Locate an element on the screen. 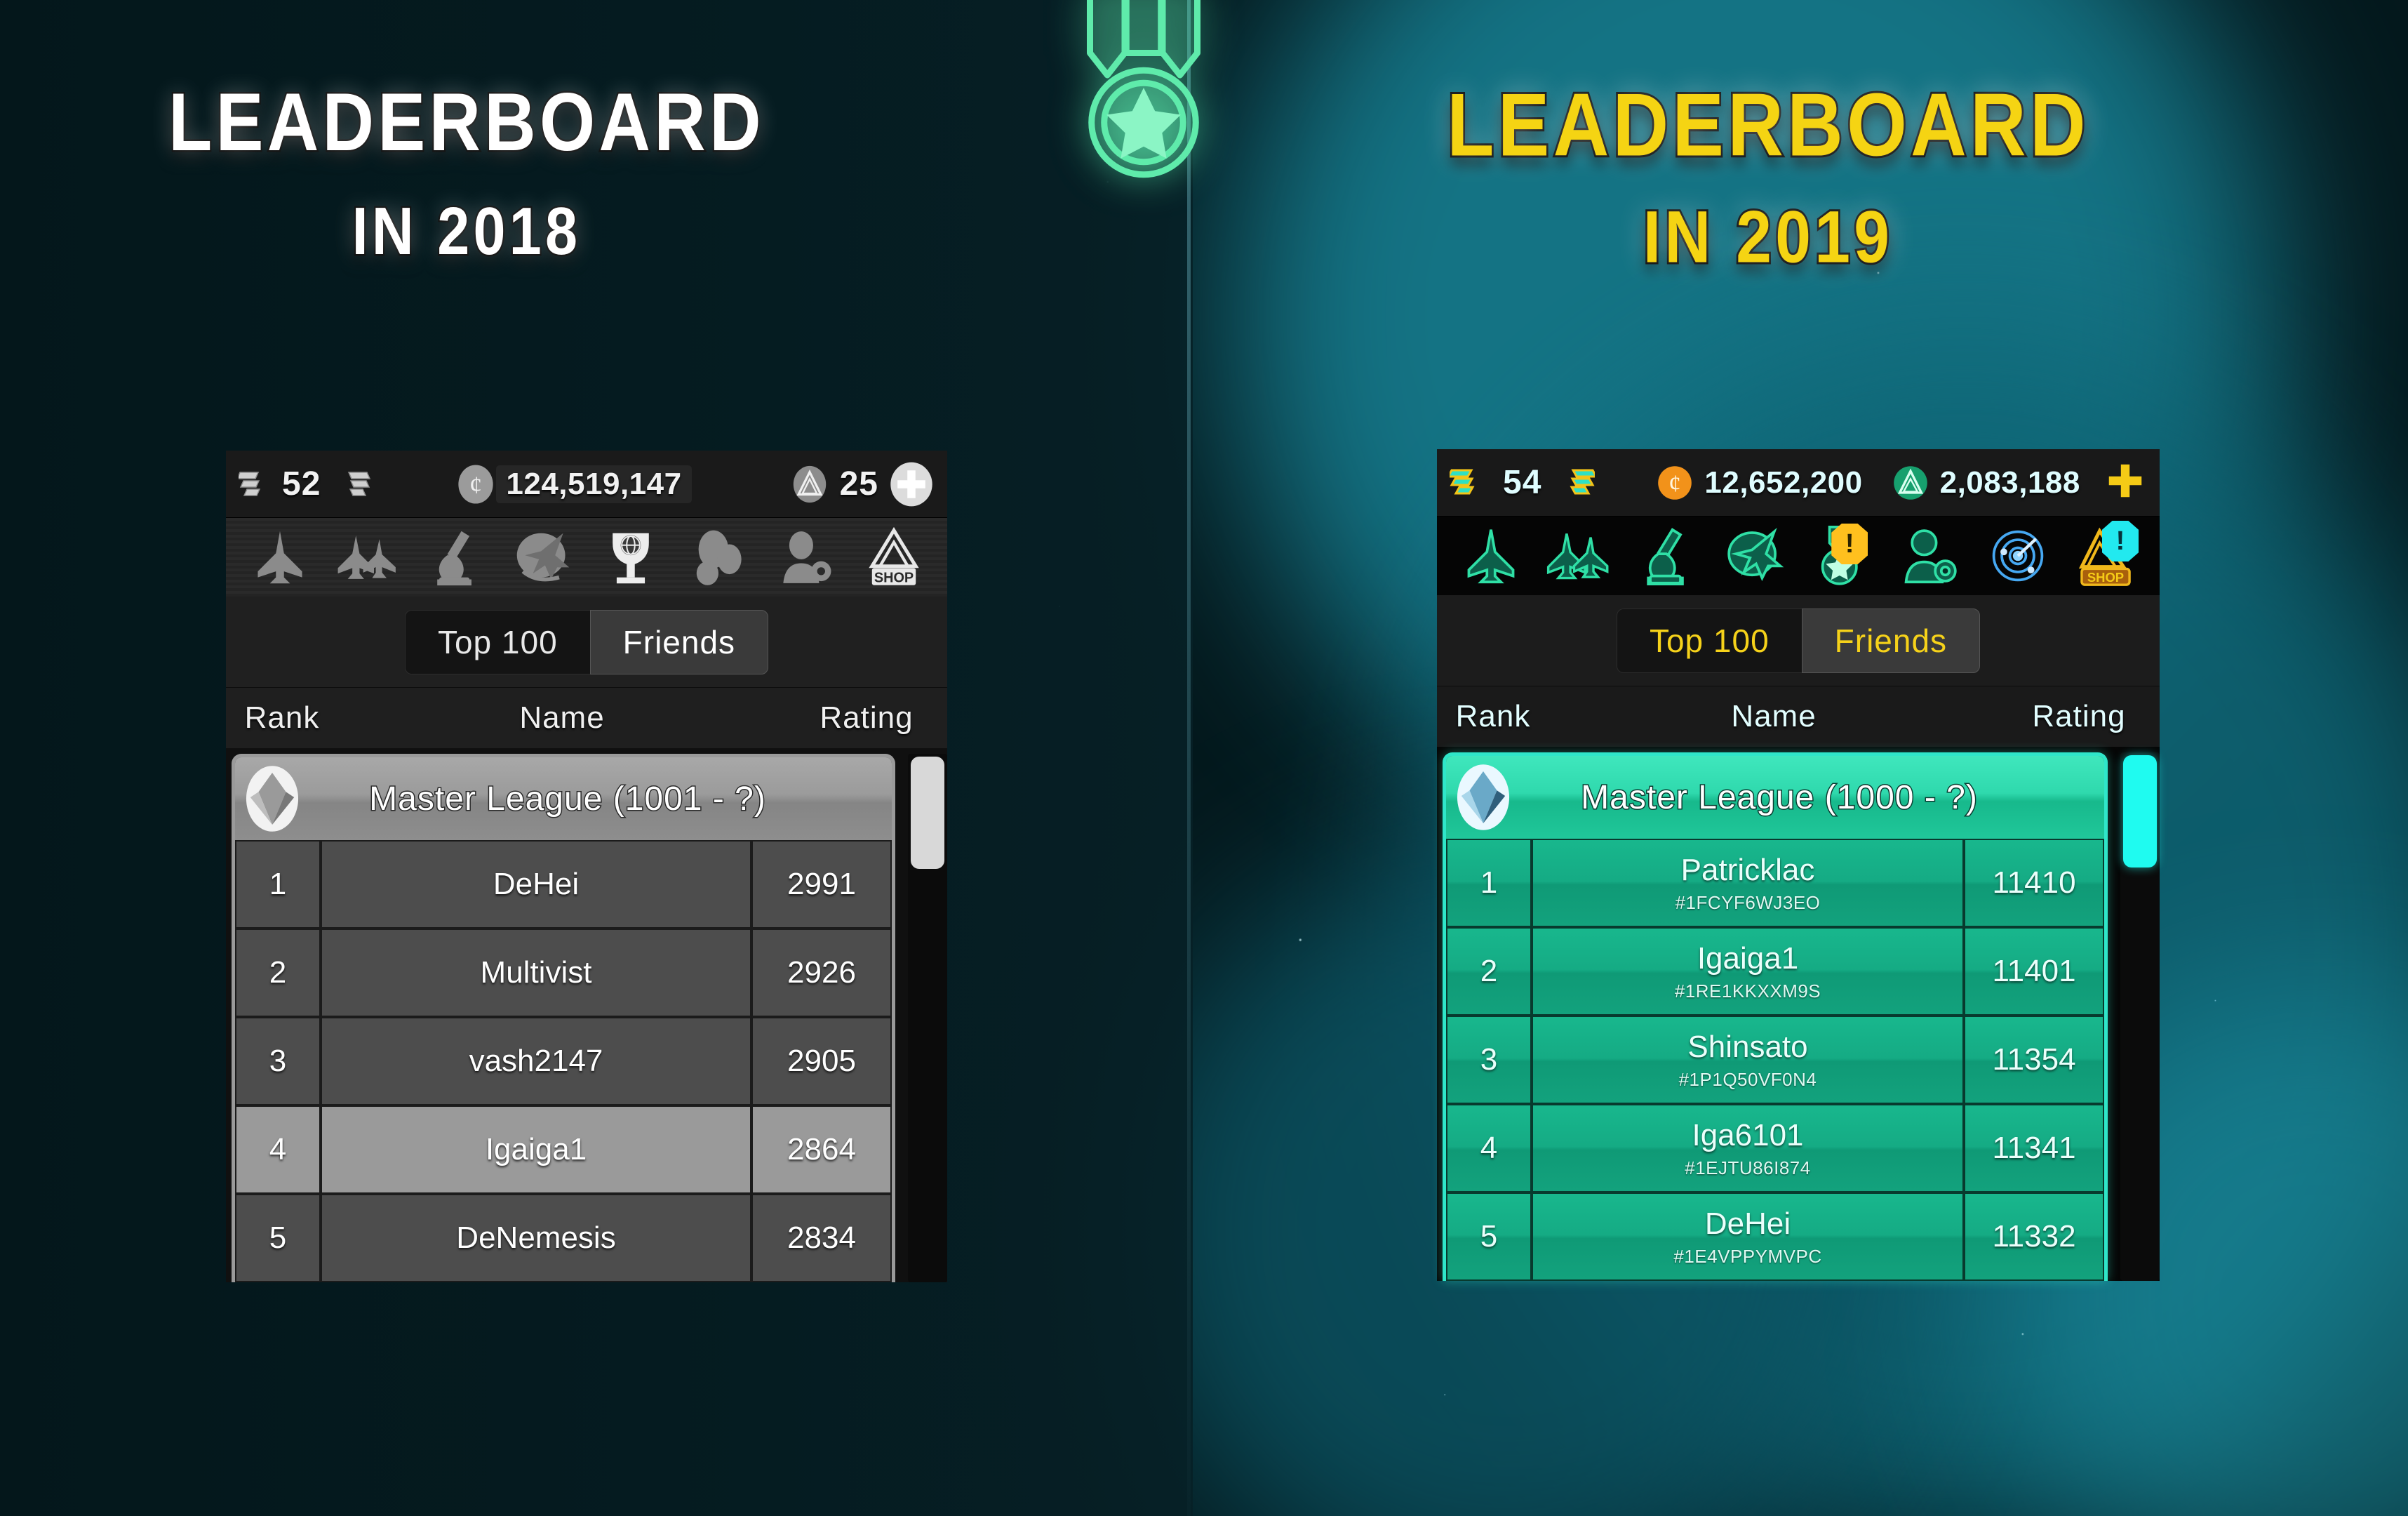 The width and height of the screenshot is (2408, 1516). right-credits-group: ¢ 12,652,200 is located at coordinates (1763, 483).